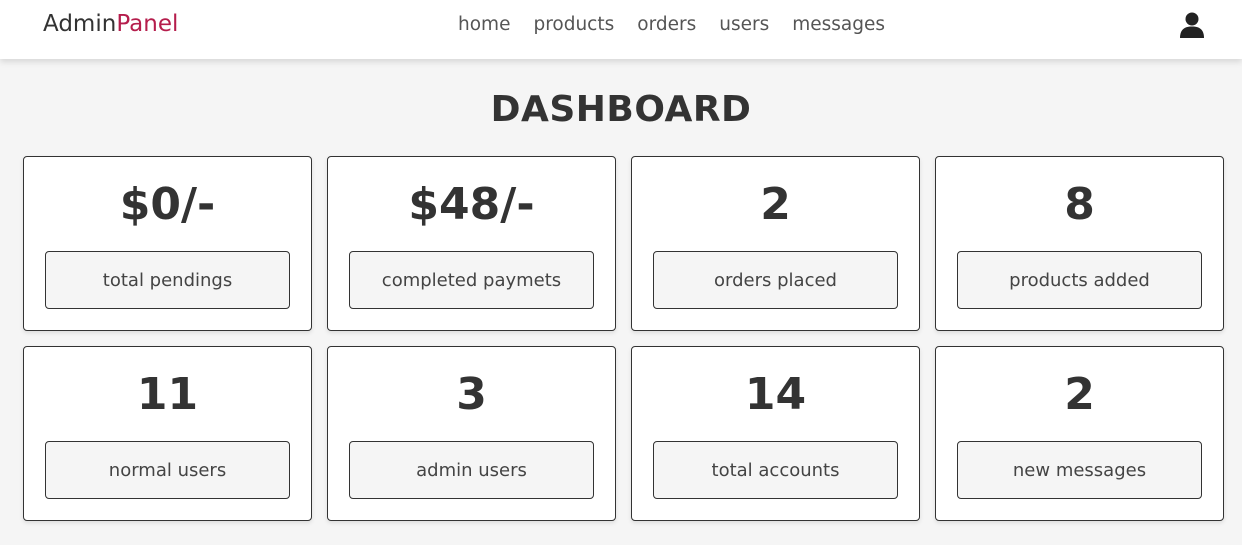 This screenshot has height=545, width=1242. I want to click on logo: AdminPanel, so click(110, 24).